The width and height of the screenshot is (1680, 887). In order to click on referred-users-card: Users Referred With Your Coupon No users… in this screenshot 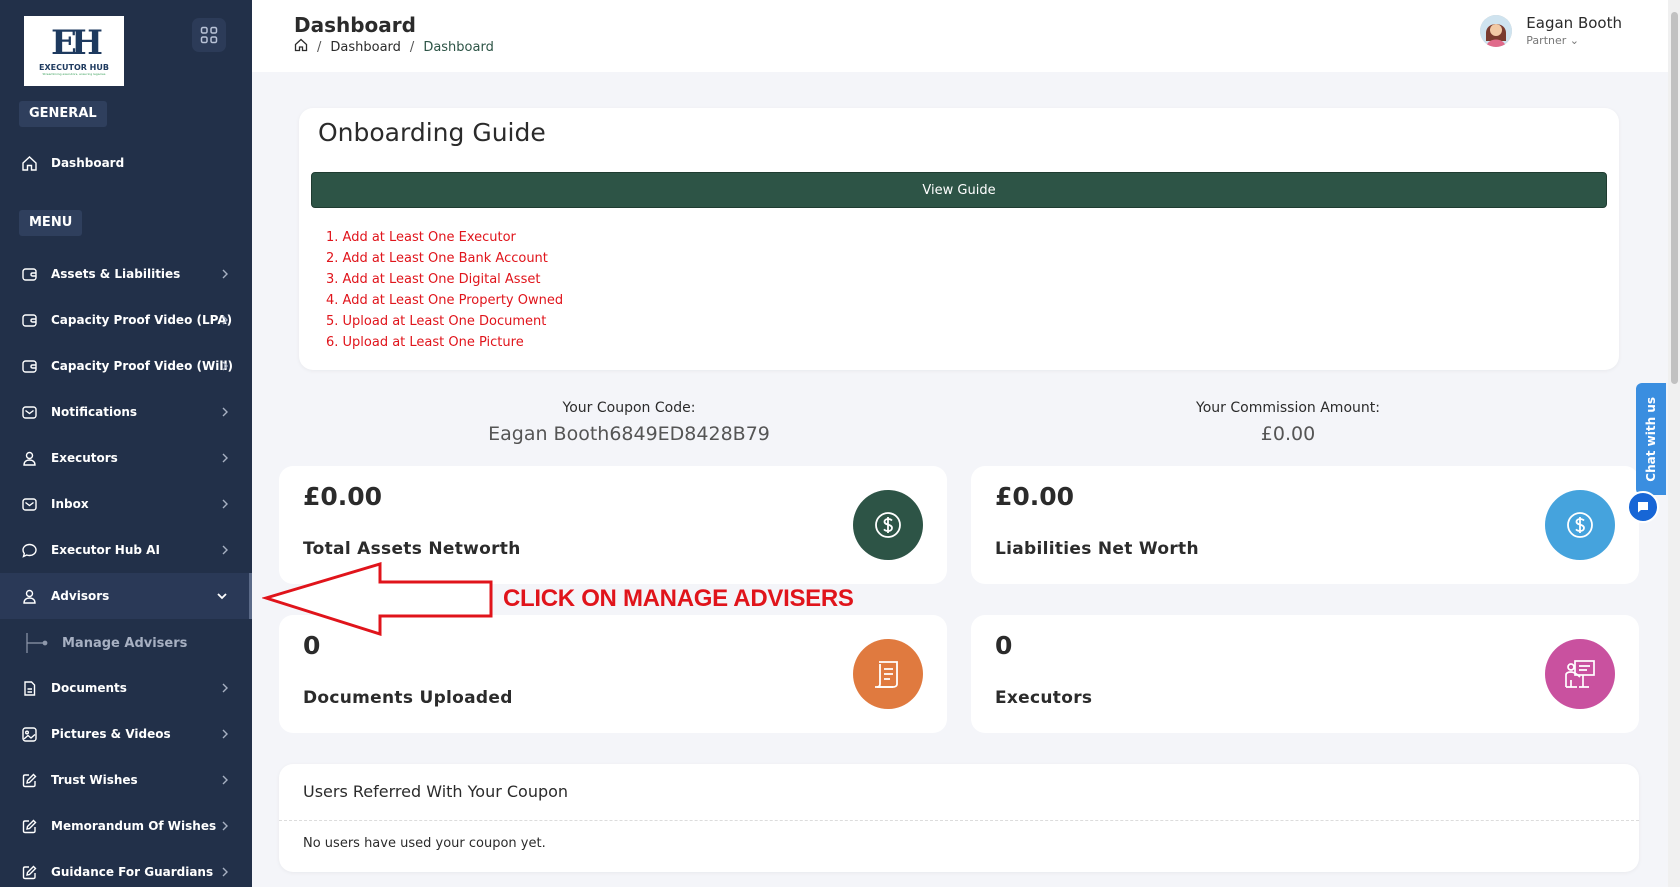, I will do `click(959, 818)`.